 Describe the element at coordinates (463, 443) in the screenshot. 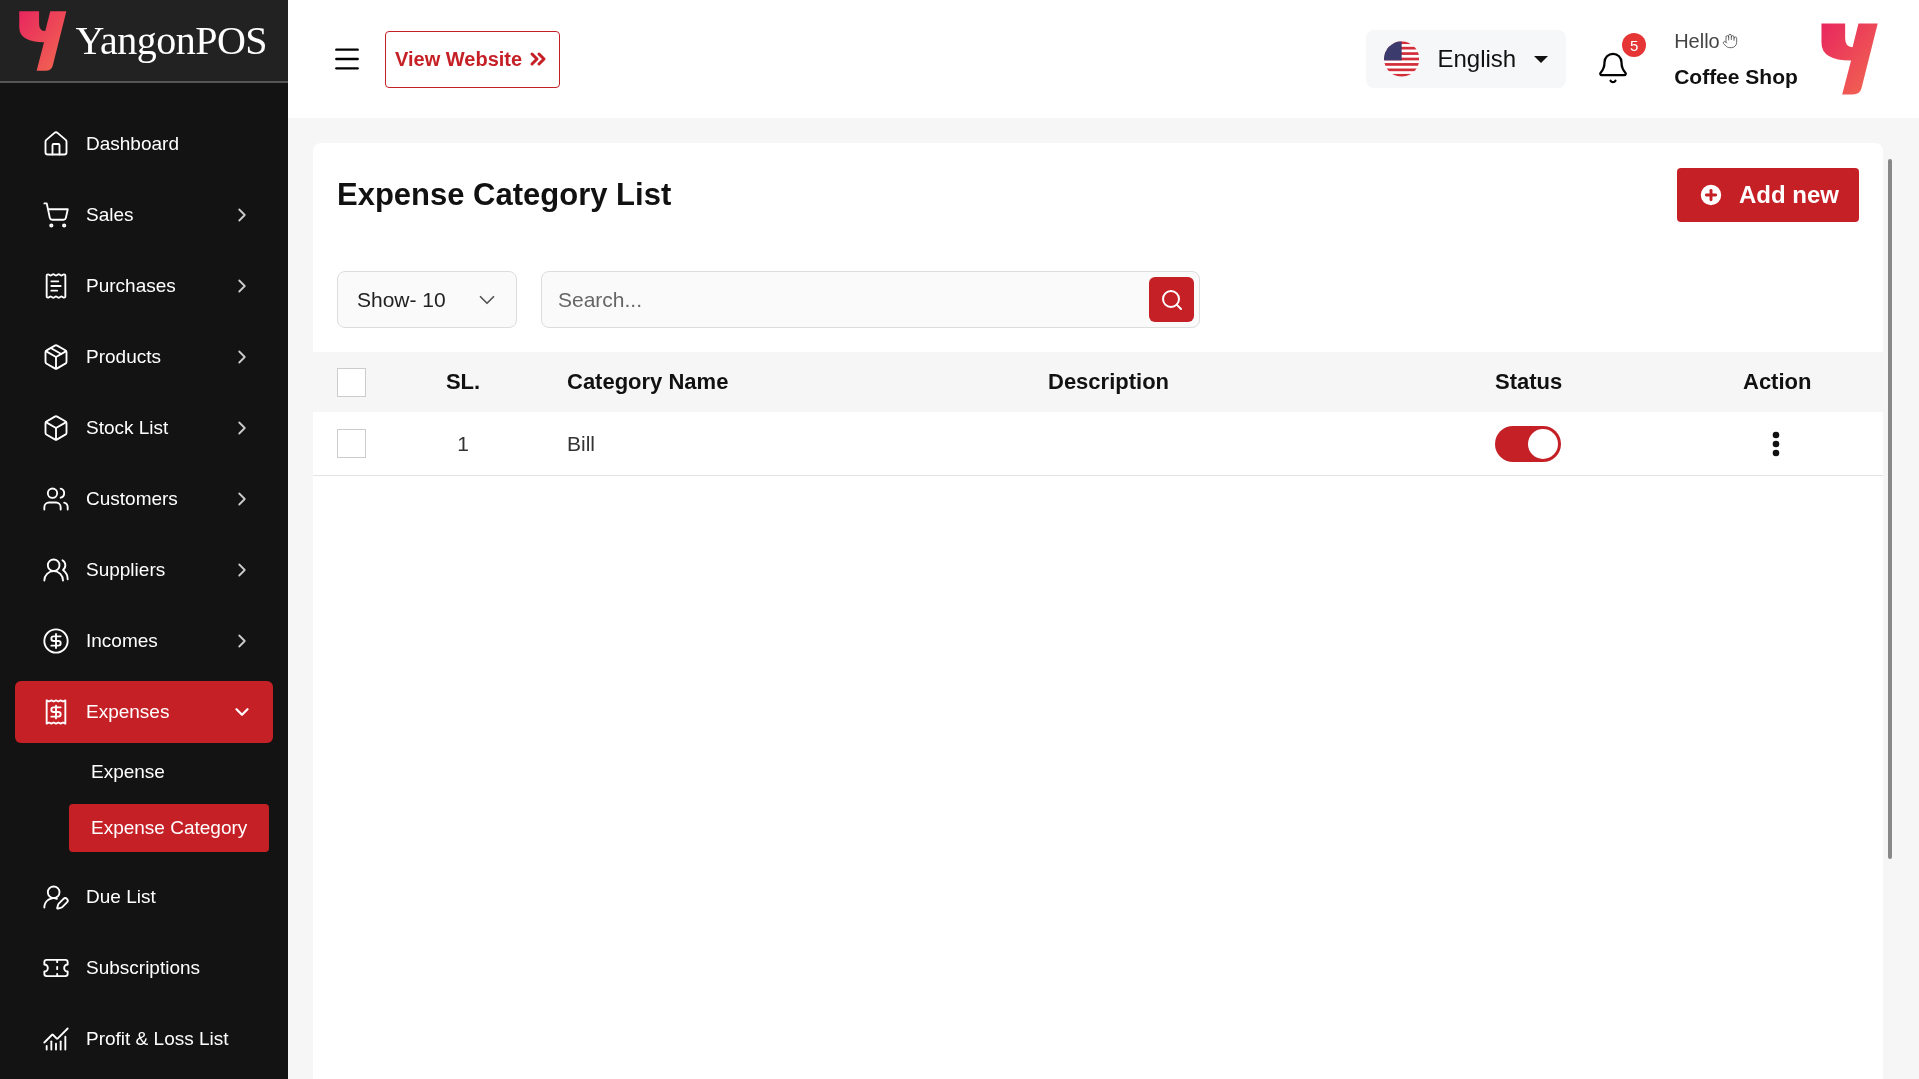

I see `table-cell: 1` at that location.